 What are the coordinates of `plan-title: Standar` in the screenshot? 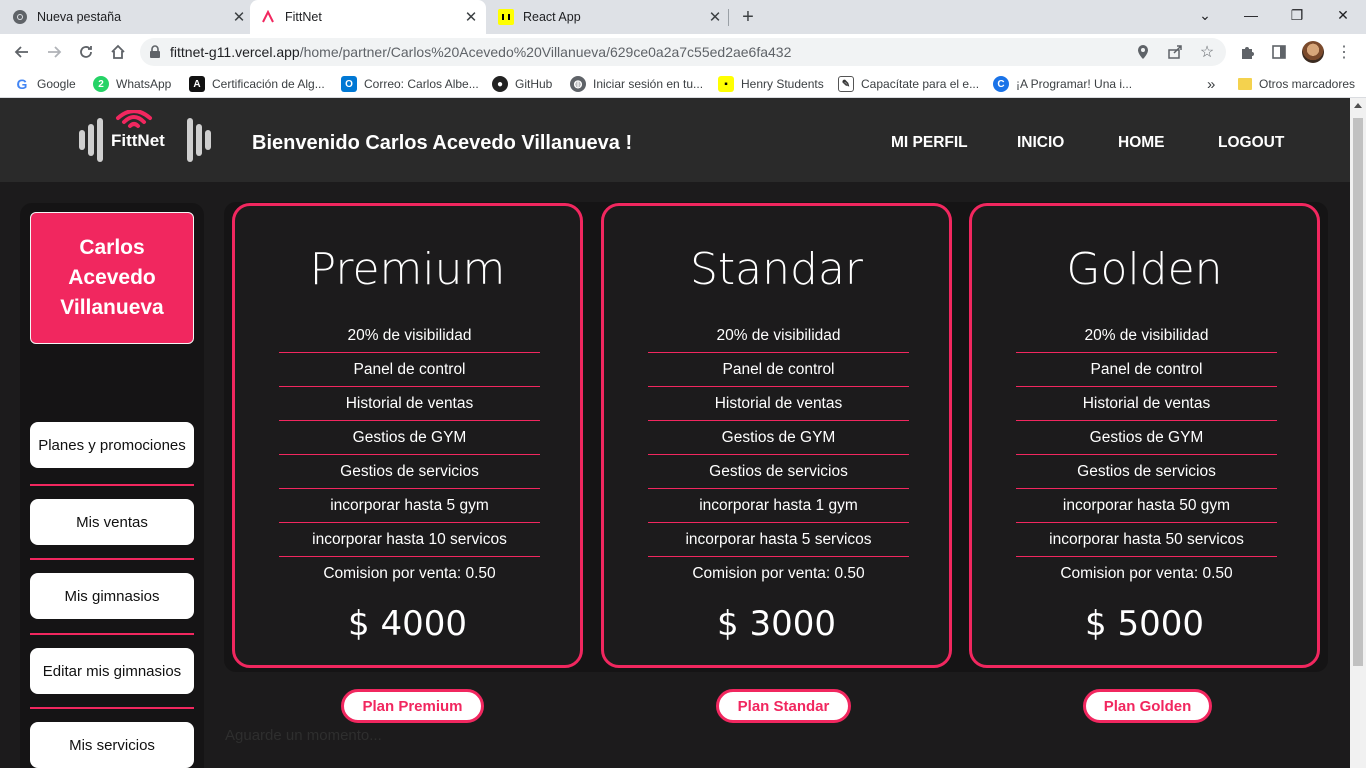 It's located at (776, 269).